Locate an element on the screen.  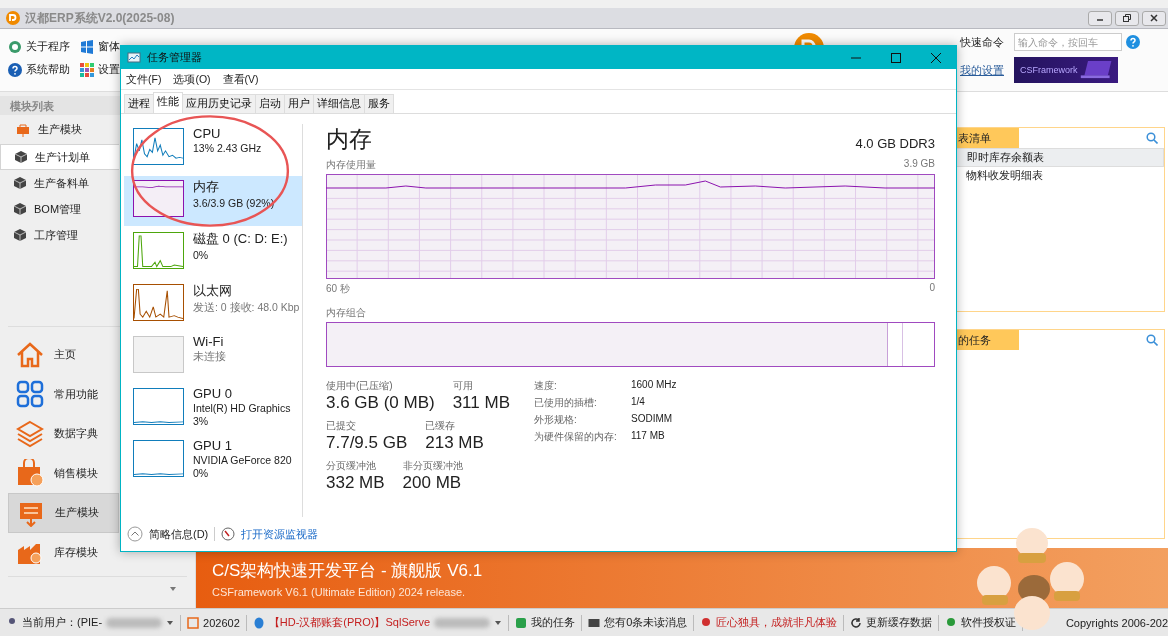
device-detail: NVIDIA GeForce 820 is located at coordinates (242, 460).